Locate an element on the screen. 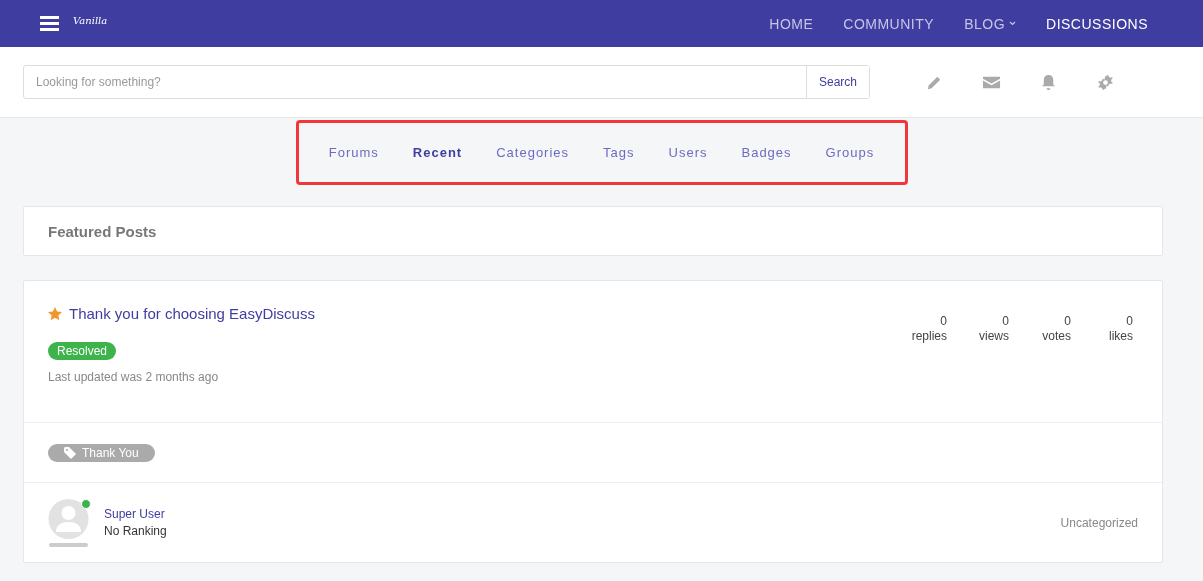 The height and width of the screenshot is (581, 1203). nav-tab: Recent is located at coordinates (437, 152).